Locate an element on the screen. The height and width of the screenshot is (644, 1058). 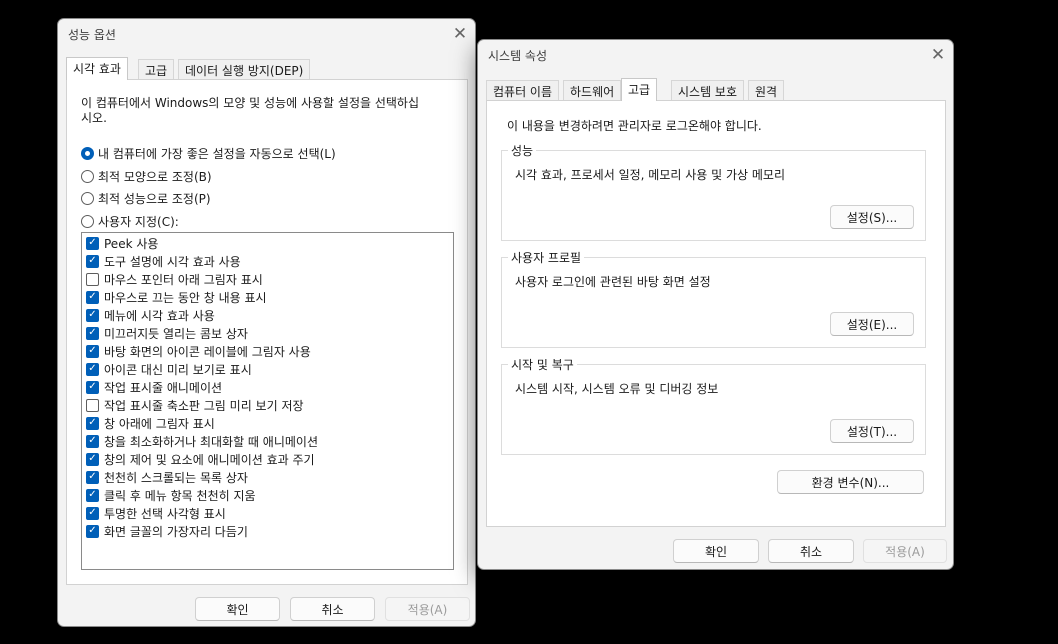
effect-list-item: ✓ 창의 제어 및 요소에 애니메이션 효과 주기 is located at coordinates (200, 459).